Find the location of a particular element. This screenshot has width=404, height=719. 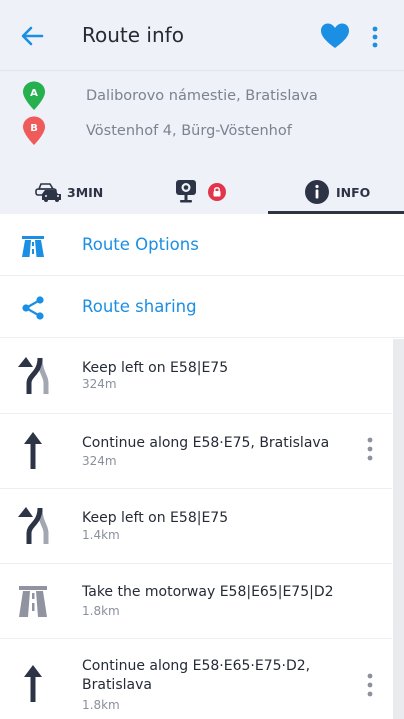

speed-camera-icon is located at coordinates (186, 191).